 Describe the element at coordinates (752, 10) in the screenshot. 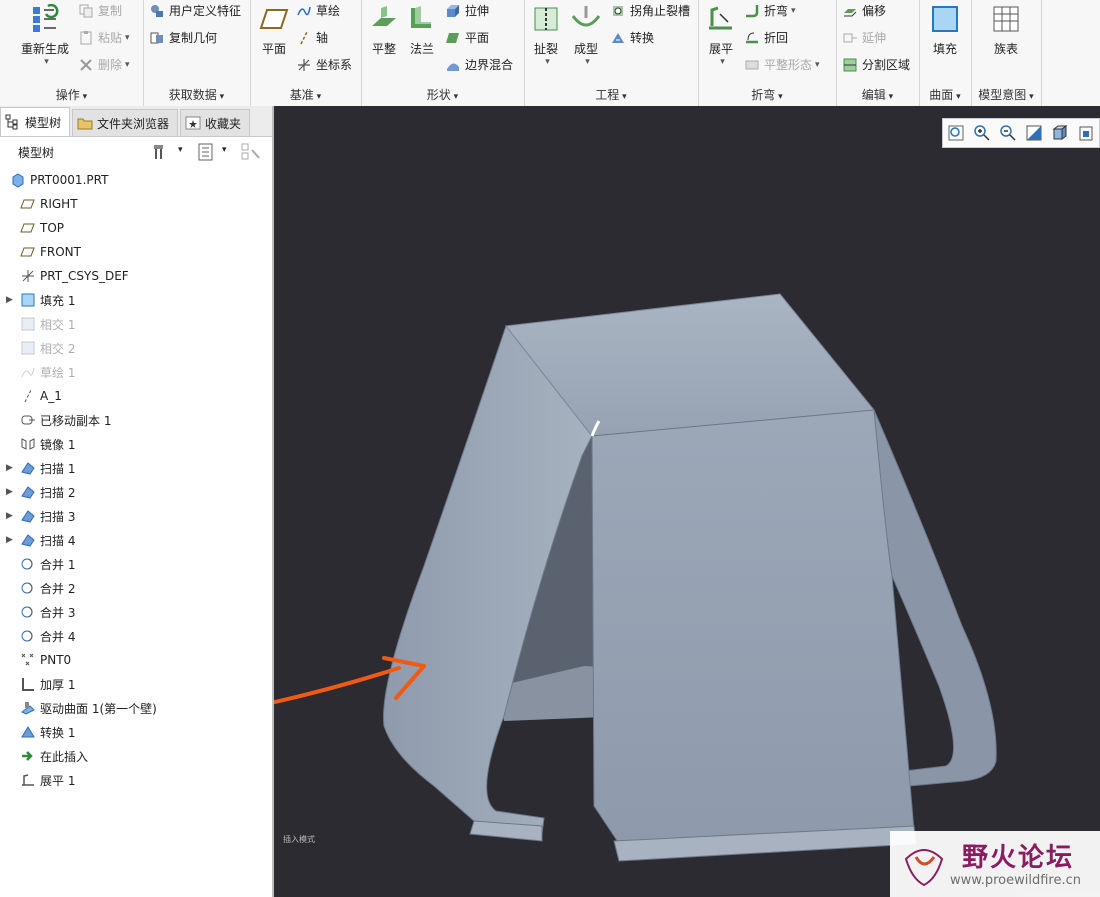

I see `bend-icon` at that location.